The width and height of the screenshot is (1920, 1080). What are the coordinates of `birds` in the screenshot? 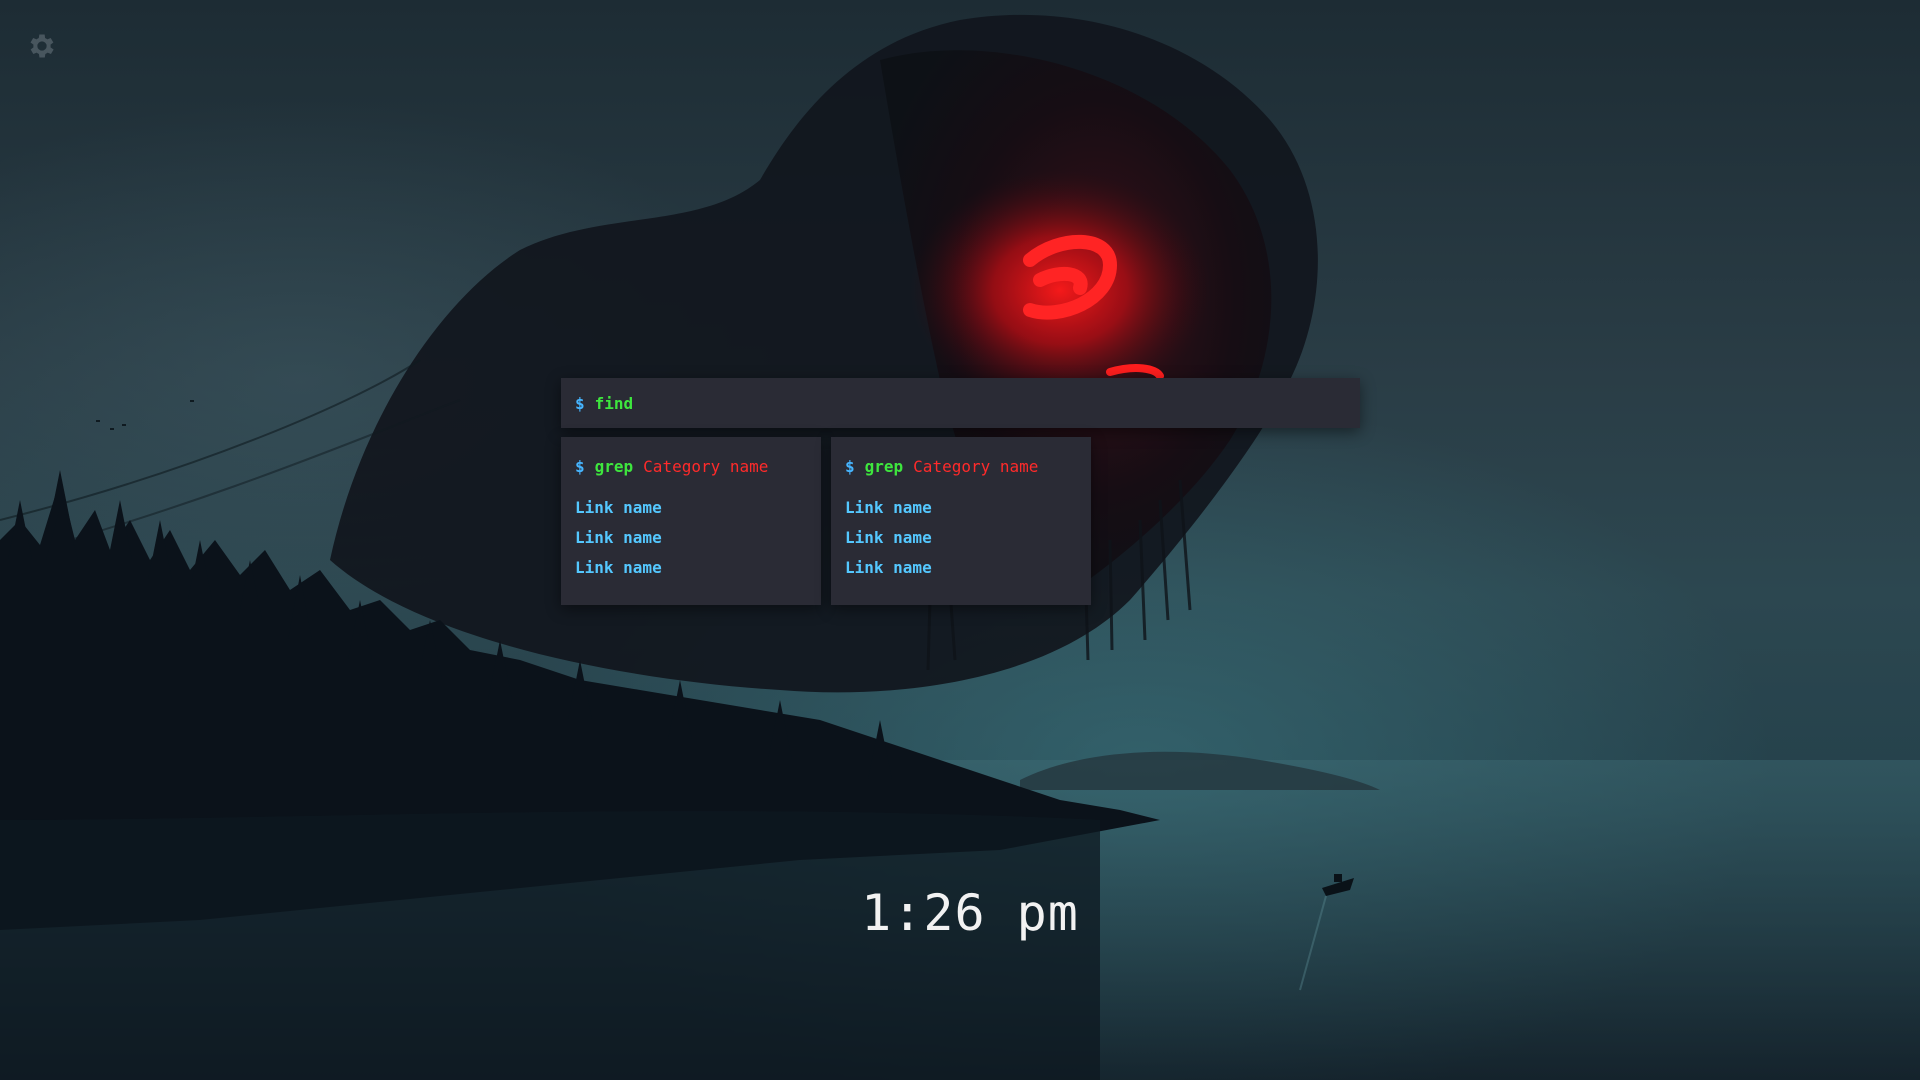 It's located at (145, 415).